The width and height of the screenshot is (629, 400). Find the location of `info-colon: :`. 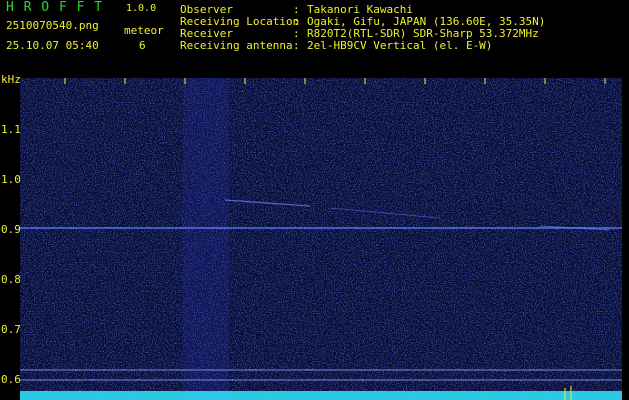

info-colon: : is located at coordinates (296, 45).